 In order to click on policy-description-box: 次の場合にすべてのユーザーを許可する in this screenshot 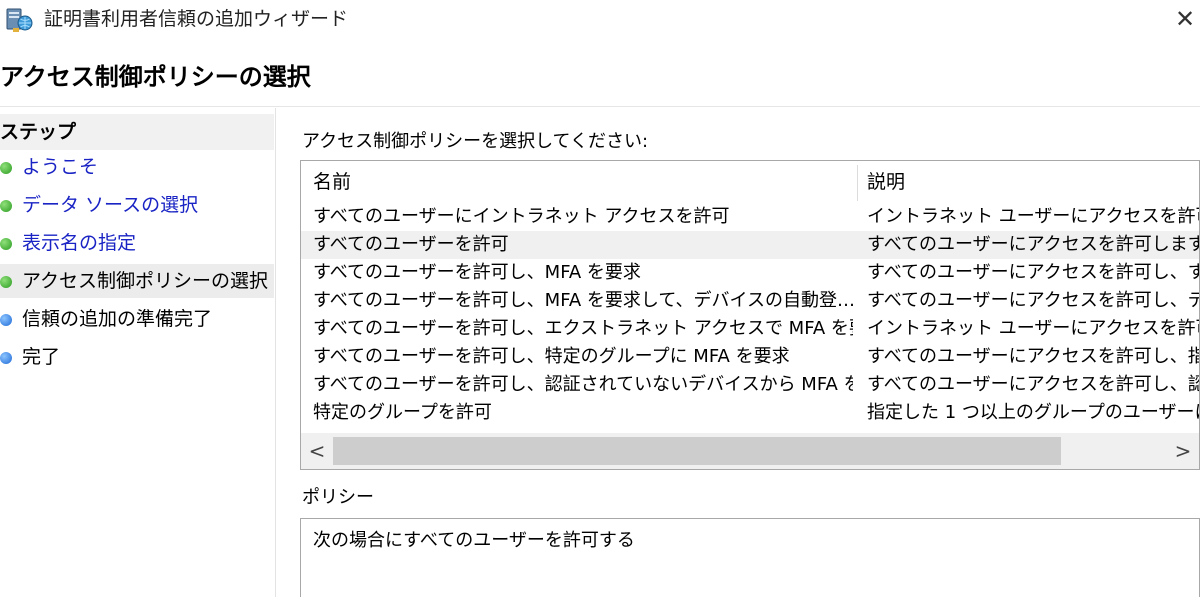, I will do `click(750, 557)`.